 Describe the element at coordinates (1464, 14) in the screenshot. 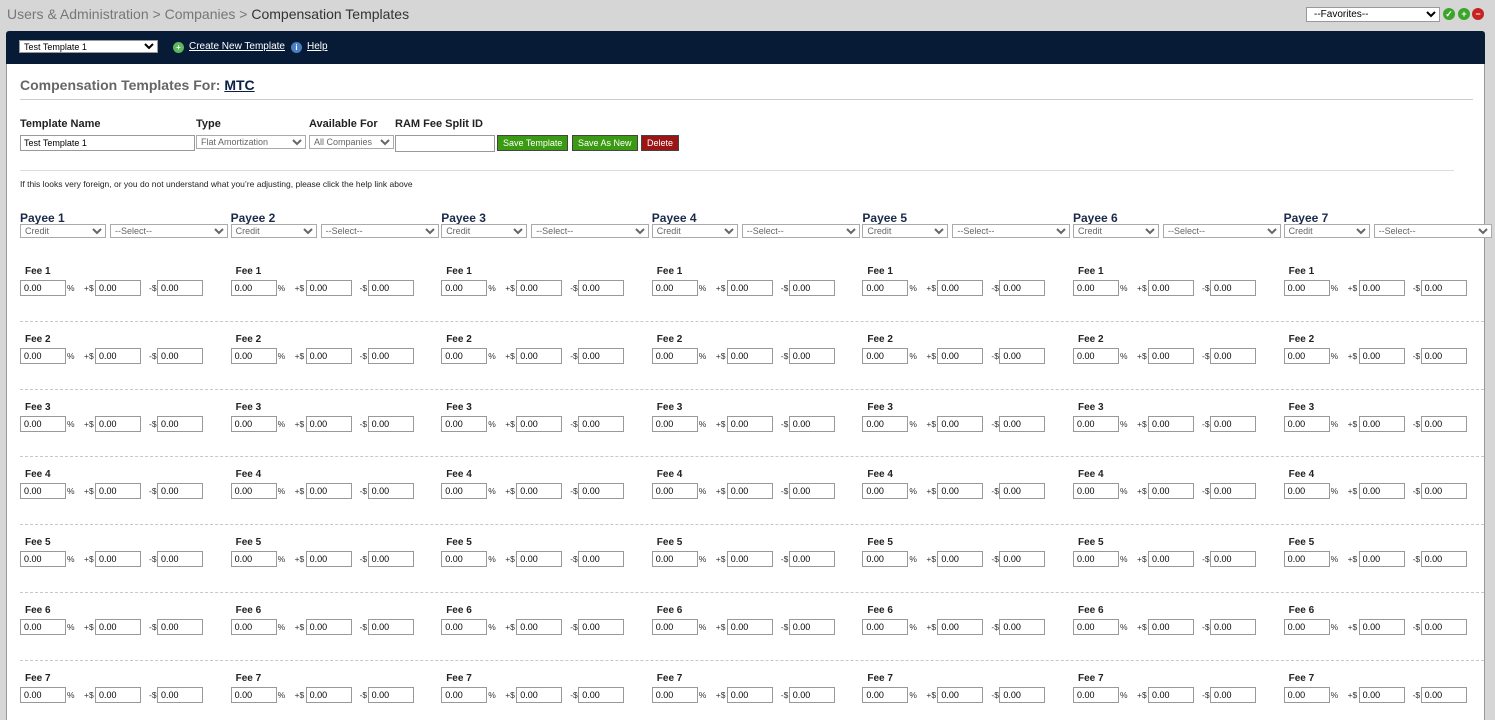

I see `add-icon: +` at that location.